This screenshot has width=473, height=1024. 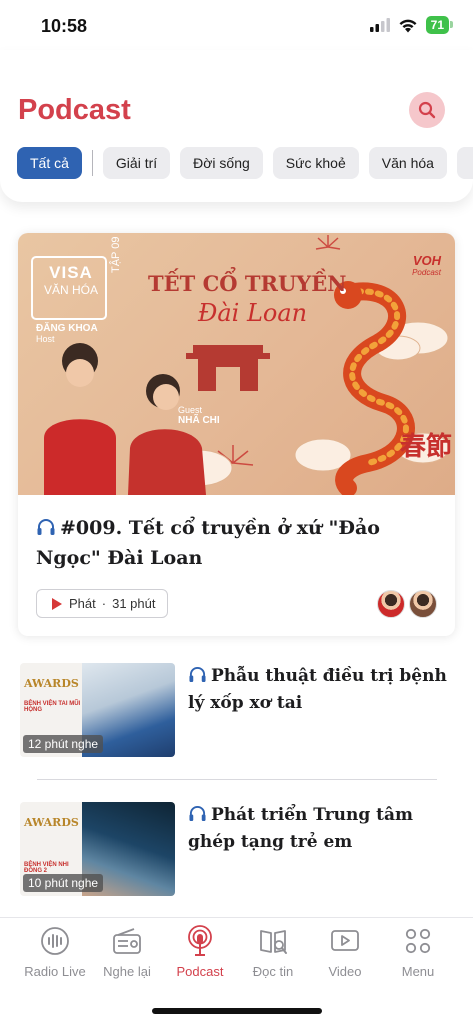 What do you see at coordinates (345, 971) in the screenshot?
I see `nav-label: Video` at bounding box center [345, 971].